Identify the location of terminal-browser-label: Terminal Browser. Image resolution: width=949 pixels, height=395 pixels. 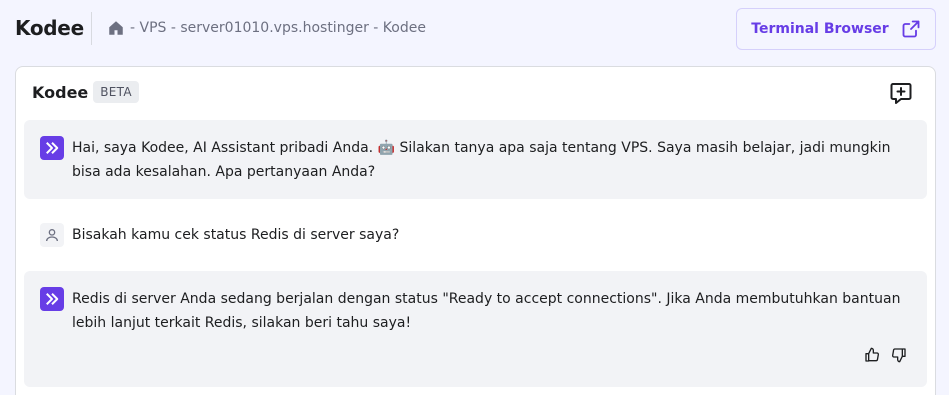
(820, 29).